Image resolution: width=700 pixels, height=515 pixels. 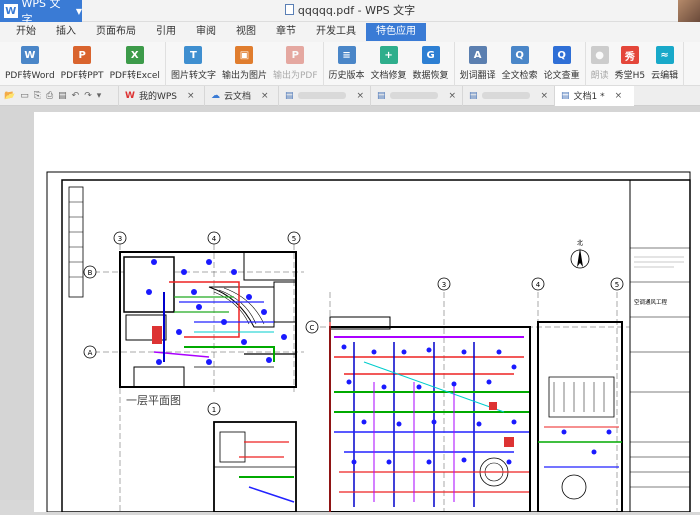 I want to click on pdf-to-ppt-button: P PDF转PPT, so click(x=82, y=64).